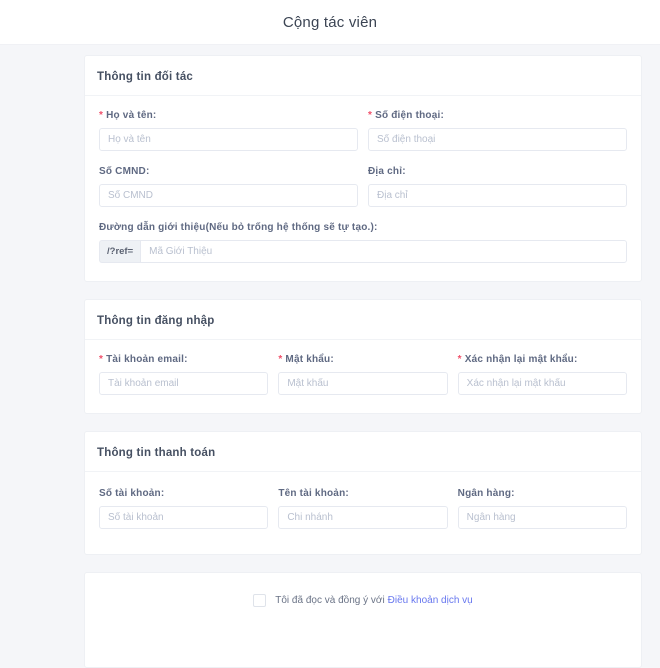 This screenshot has height=668, width=660. What do you see at coordinates (430, 600) in the screenshot?
I see `terms-of-service-link: Điều khoản dịch vụ` at bounding box center [430, 600].